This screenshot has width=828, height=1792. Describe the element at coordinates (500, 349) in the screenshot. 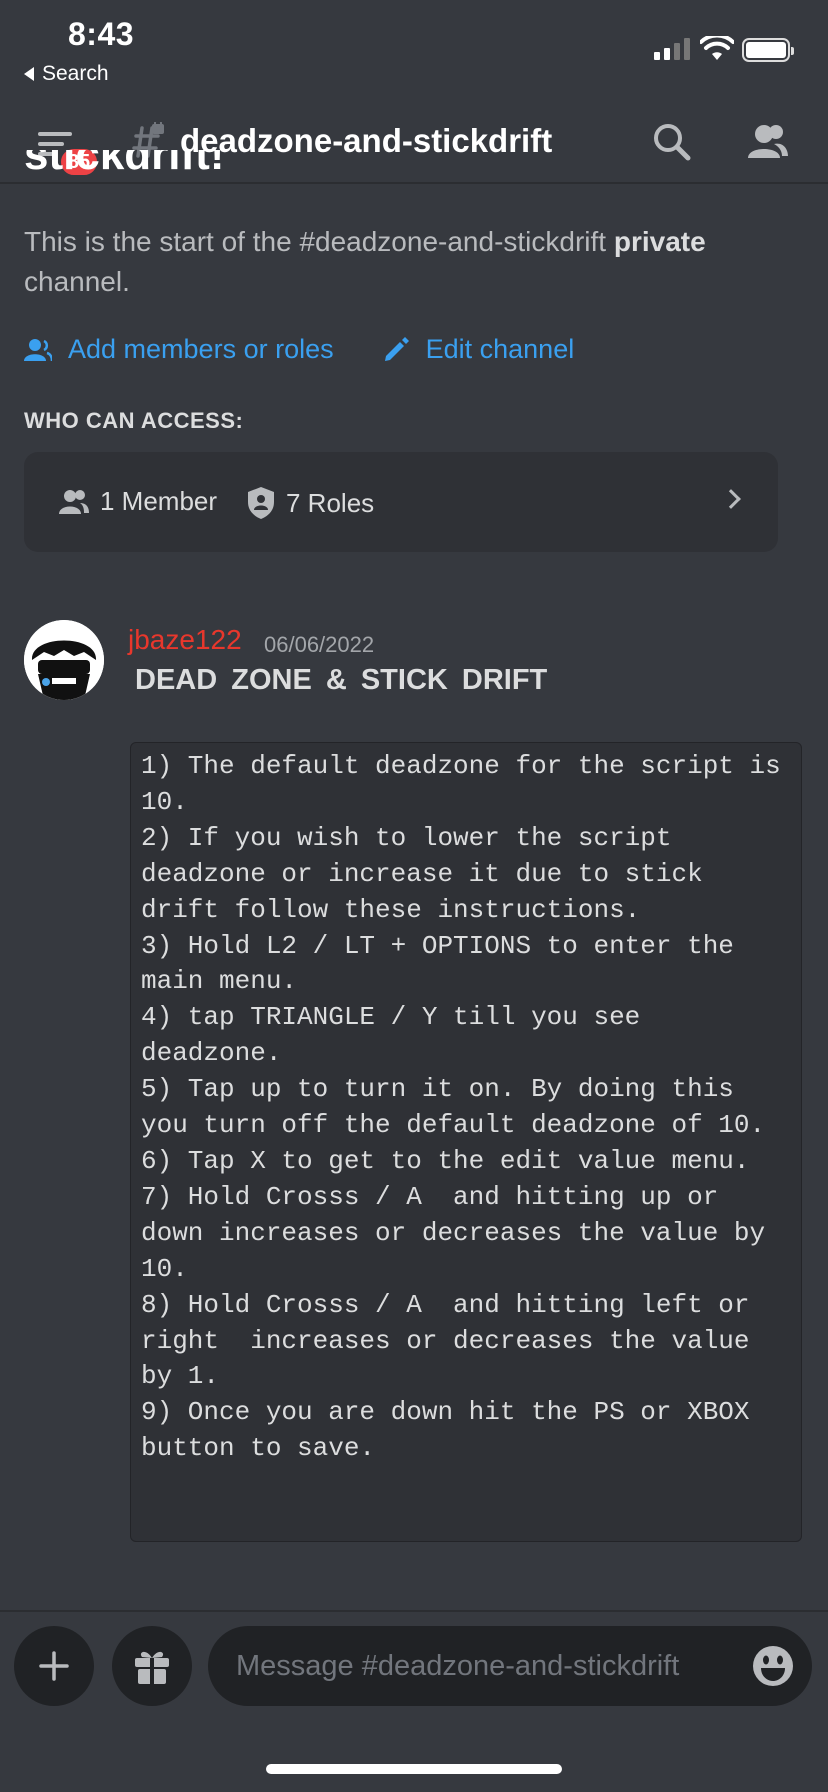

I see `edit-channel-label: Edit channel` at that location.